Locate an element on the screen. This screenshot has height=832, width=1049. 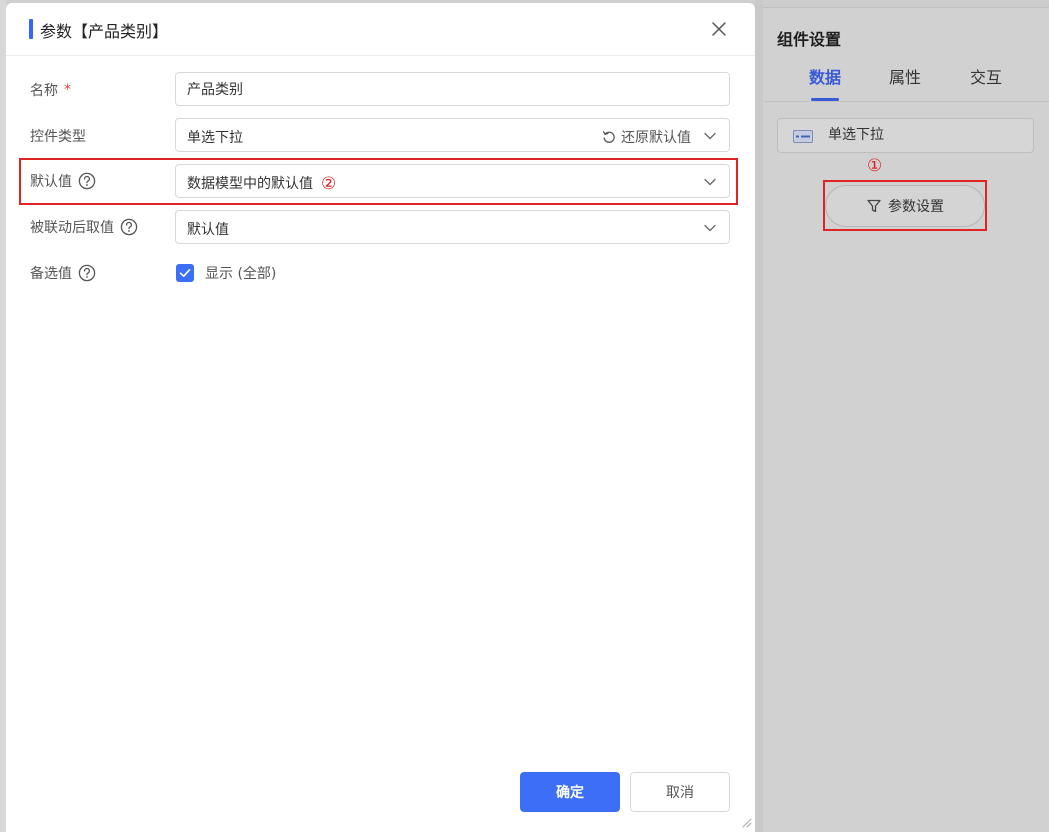
widget-type-label: 单选下拉 is located at coordinates (856, 135).